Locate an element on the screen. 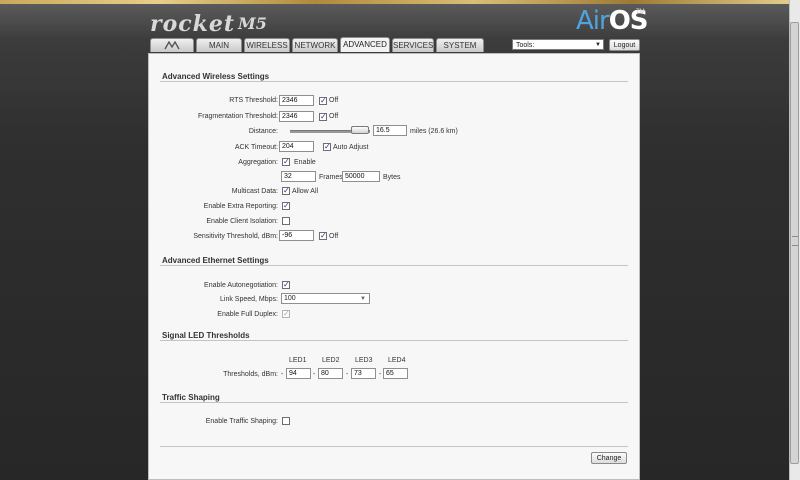  bytes-label: Bytes is located at coordinates (392, 177).